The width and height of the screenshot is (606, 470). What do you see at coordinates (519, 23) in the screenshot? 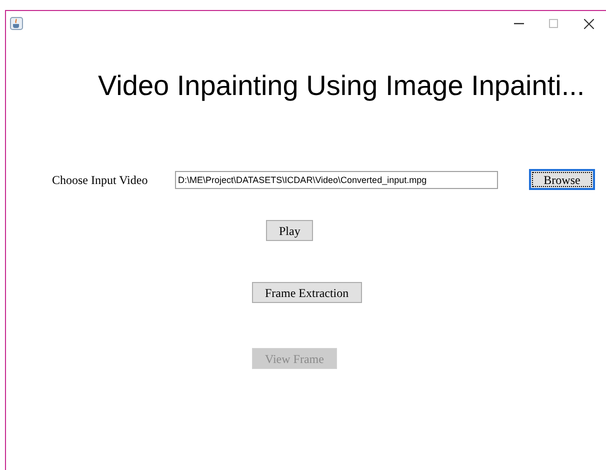
I see `minimize-icon` at bounding box center [519, 23].